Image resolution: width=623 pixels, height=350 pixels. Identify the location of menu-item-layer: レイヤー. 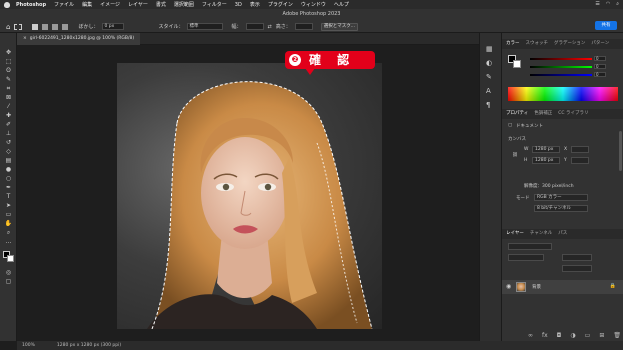
(138, 4).